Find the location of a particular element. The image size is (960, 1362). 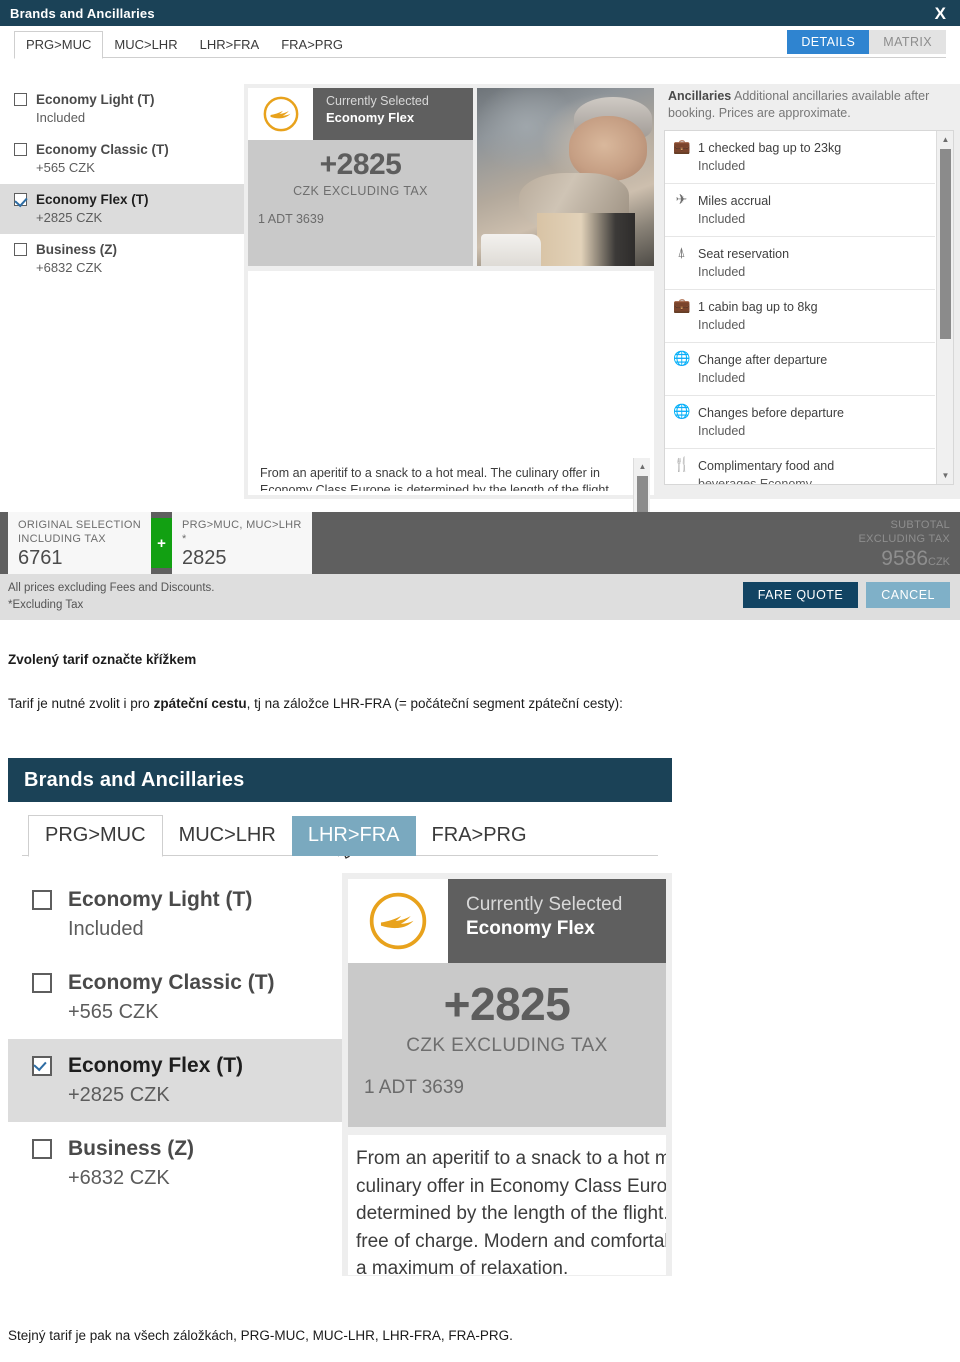

currently-selected-label-2: Currently Selected is located at coordinates (544, 904).